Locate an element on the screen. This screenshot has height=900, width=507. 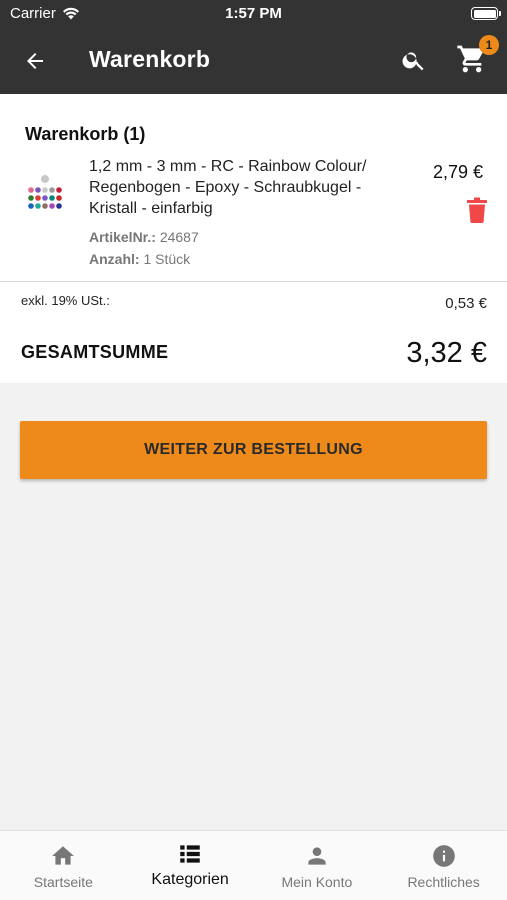
back-button is located at coordinates (35, 61).